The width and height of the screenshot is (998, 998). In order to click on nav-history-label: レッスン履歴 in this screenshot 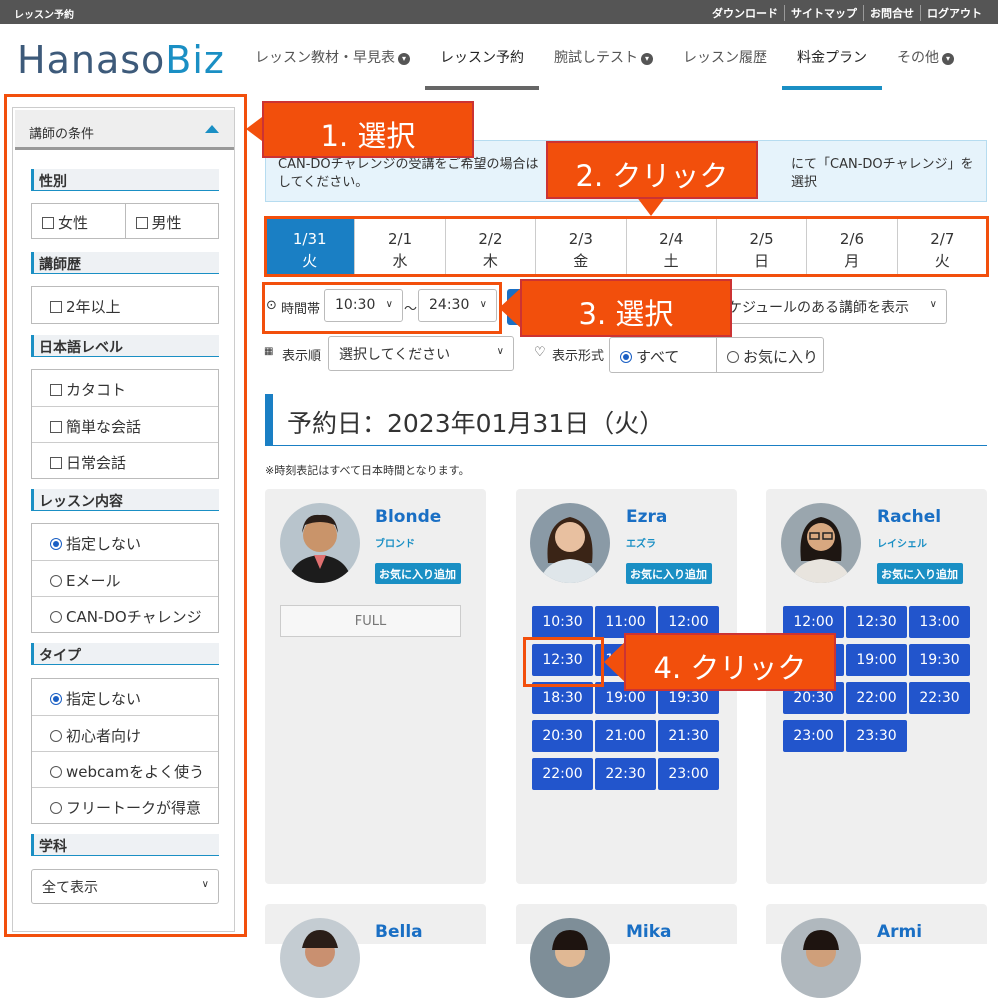, I will do `click(725, 58)`.